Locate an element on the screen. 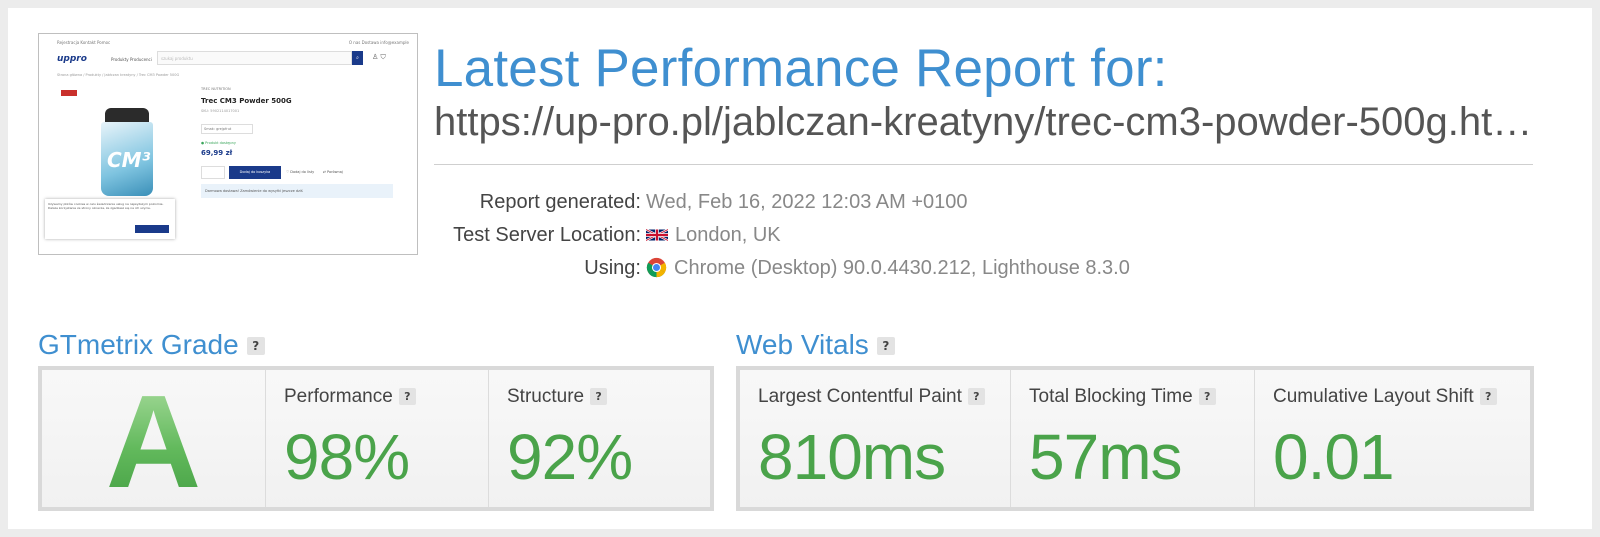 This screenshot has height=537, width=1600. thumb-topbar-right: O nas Dostawa info@example is located at coordinates (378, 42).